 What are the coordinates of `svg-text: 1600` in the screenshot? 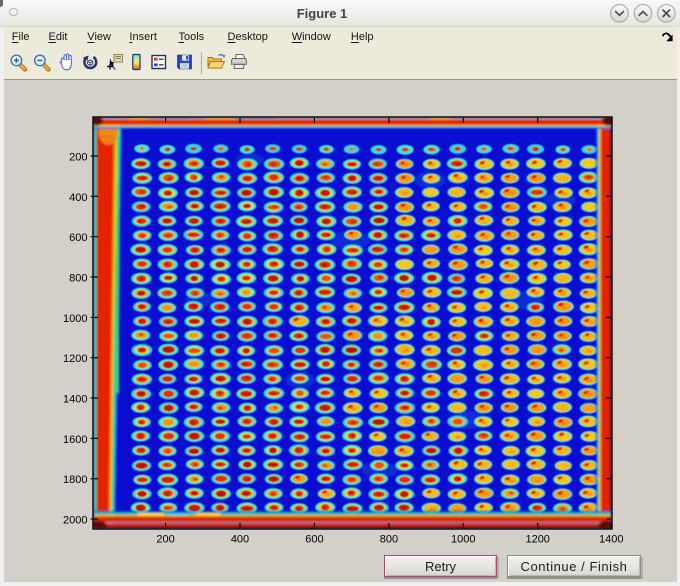 It's located at (75, 440).